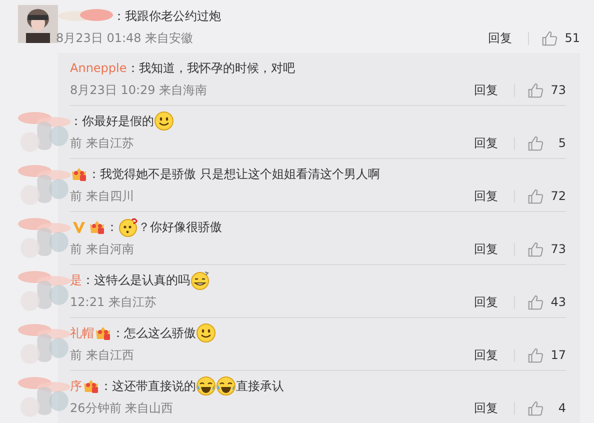  Describe the element at coordinates (113, 302) in the screenshot. I see `reply-meta: 12:21 来自江苏` at that location.